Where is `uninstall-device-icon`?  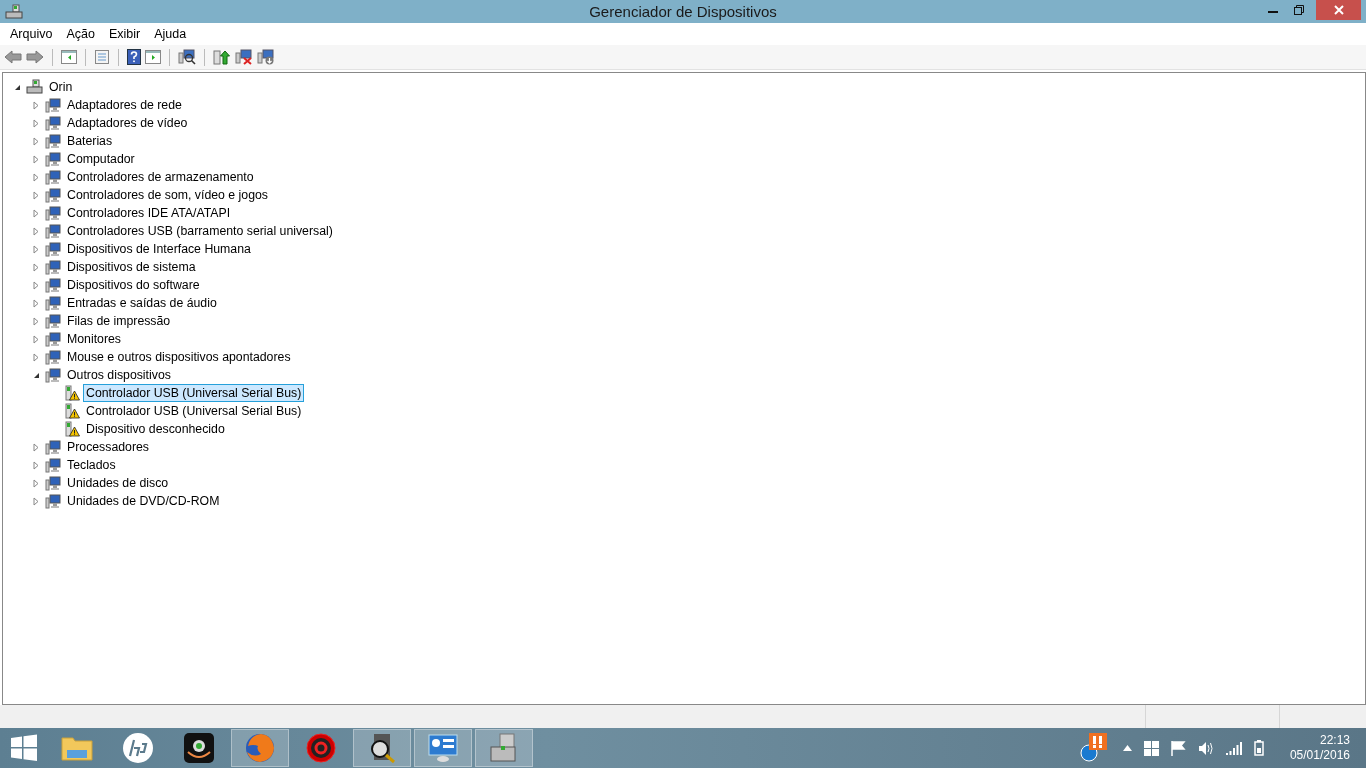 uninstall-device-icon is located at coordinates (266, 57).